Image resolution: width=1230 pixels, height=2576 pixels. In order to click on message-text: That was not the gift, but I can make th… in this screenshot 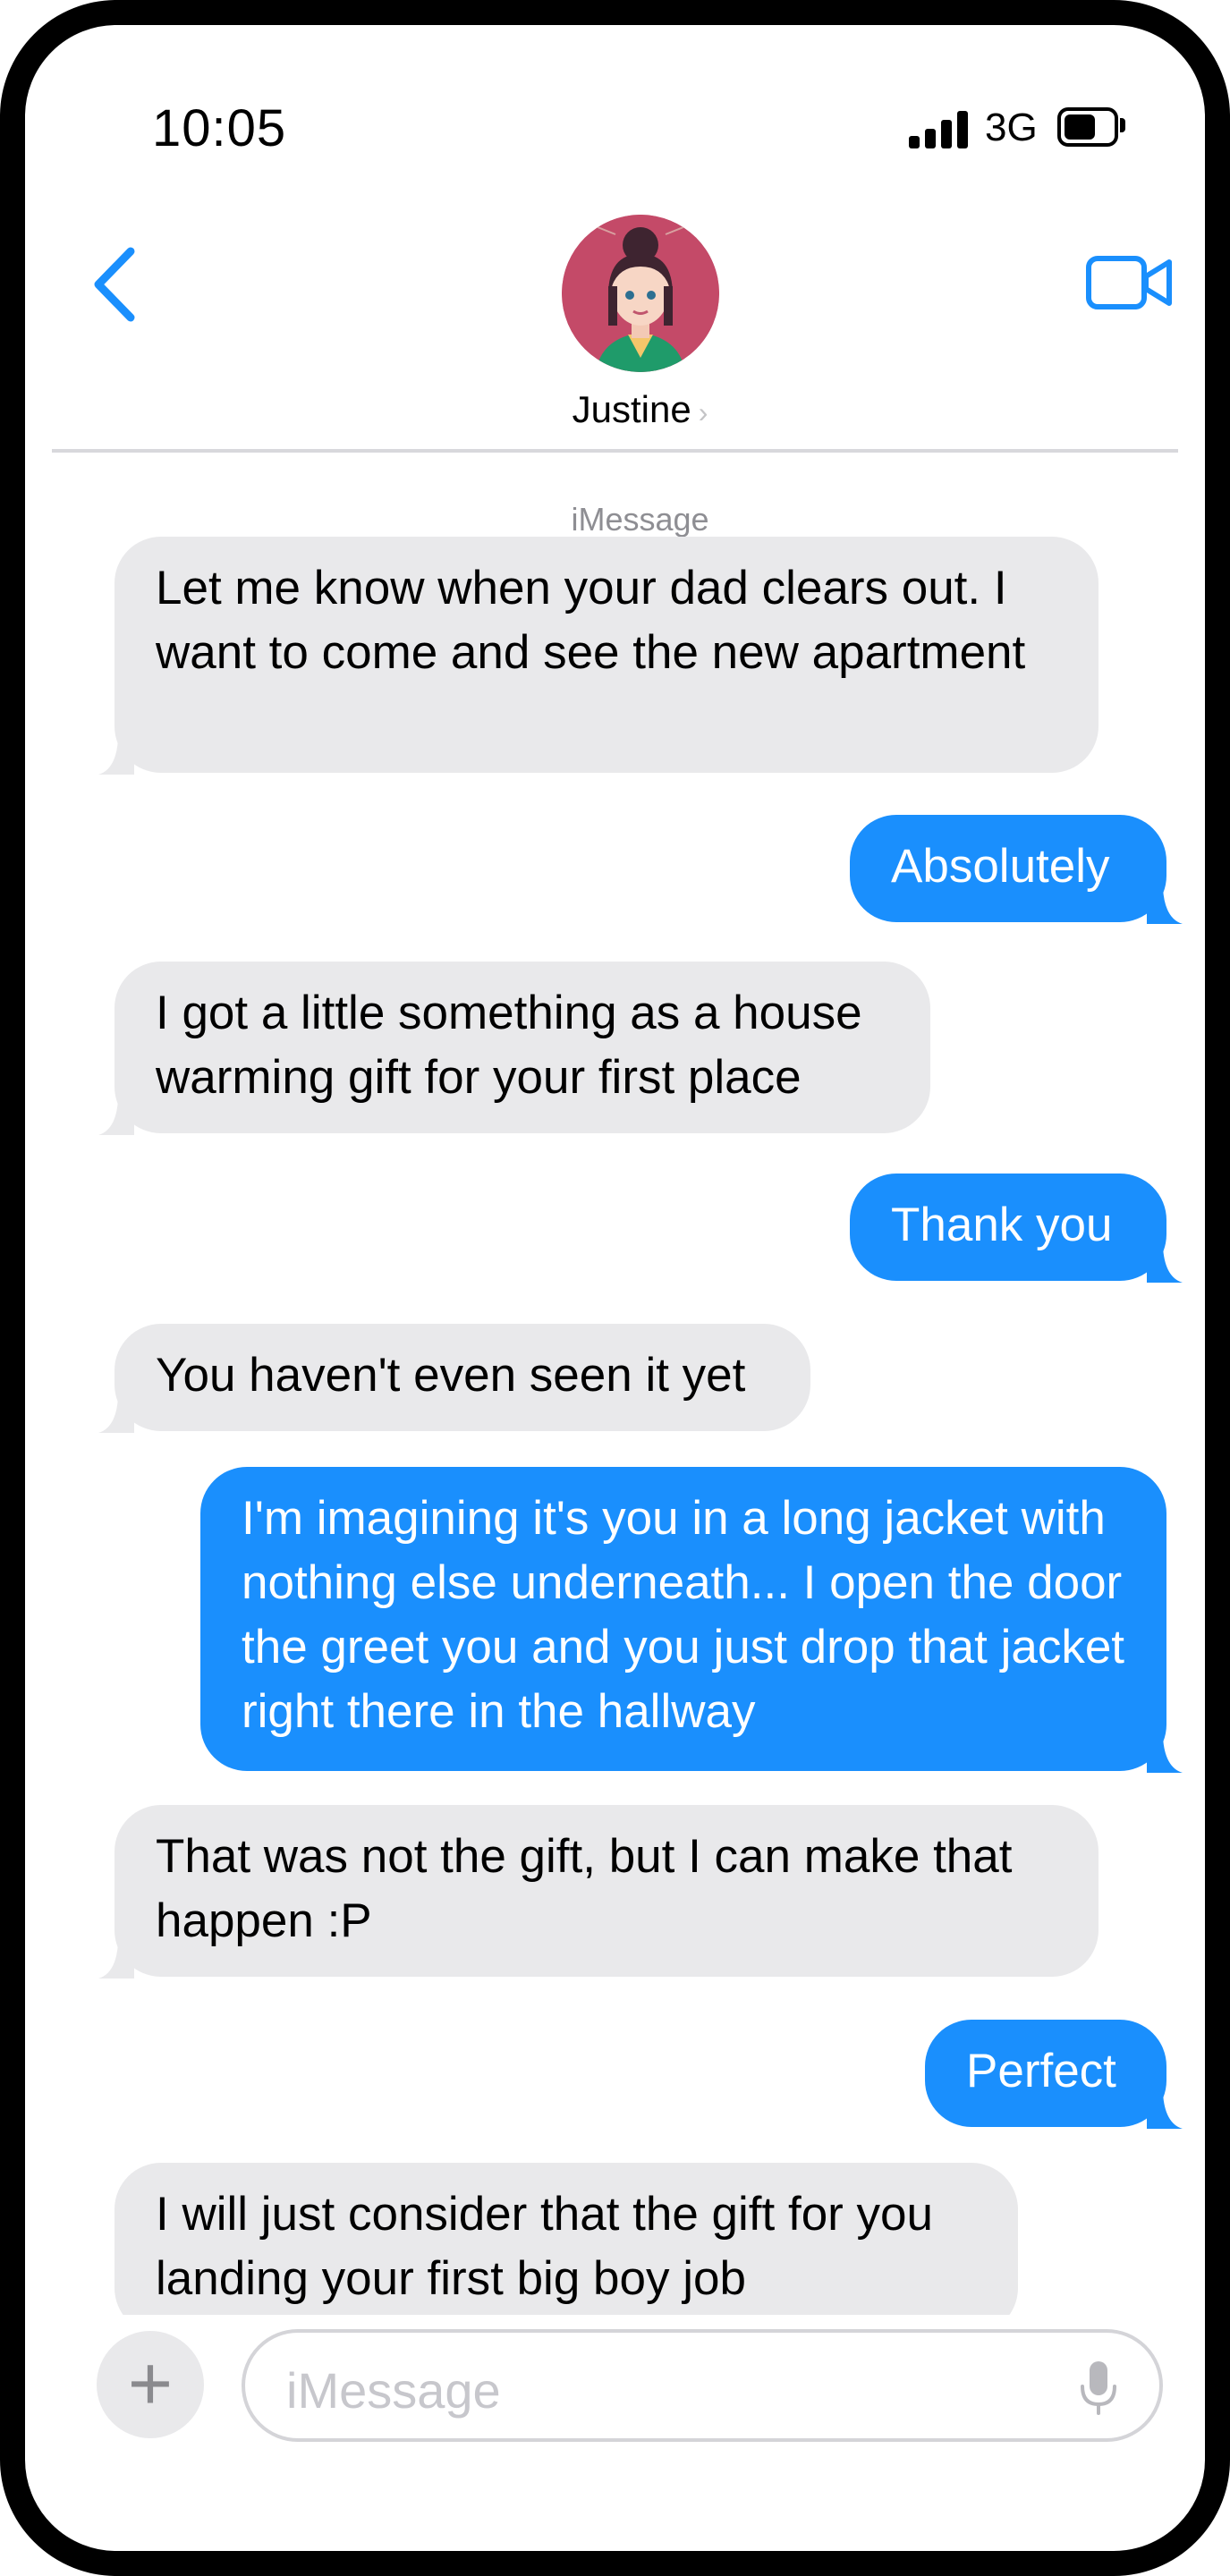, I will do `click(584, 1888)`.